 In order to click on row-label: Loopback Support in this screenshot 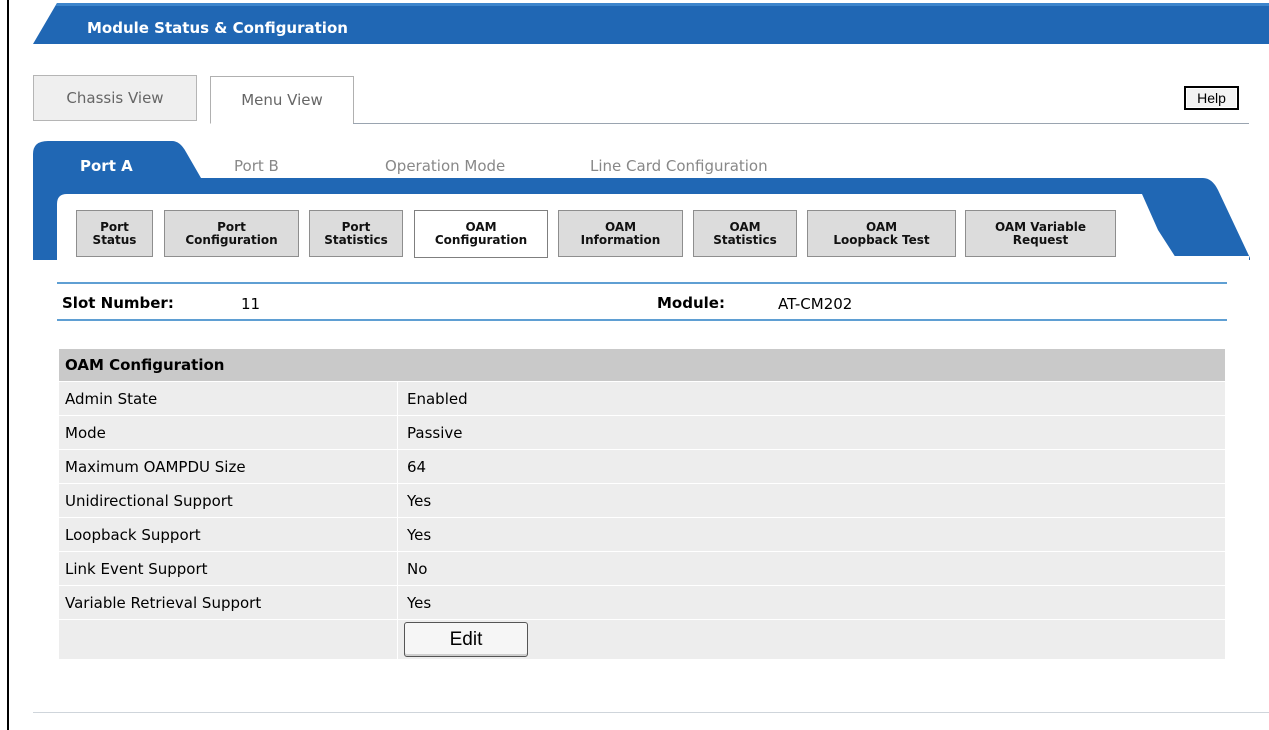, I will do `click(228, 534)`.